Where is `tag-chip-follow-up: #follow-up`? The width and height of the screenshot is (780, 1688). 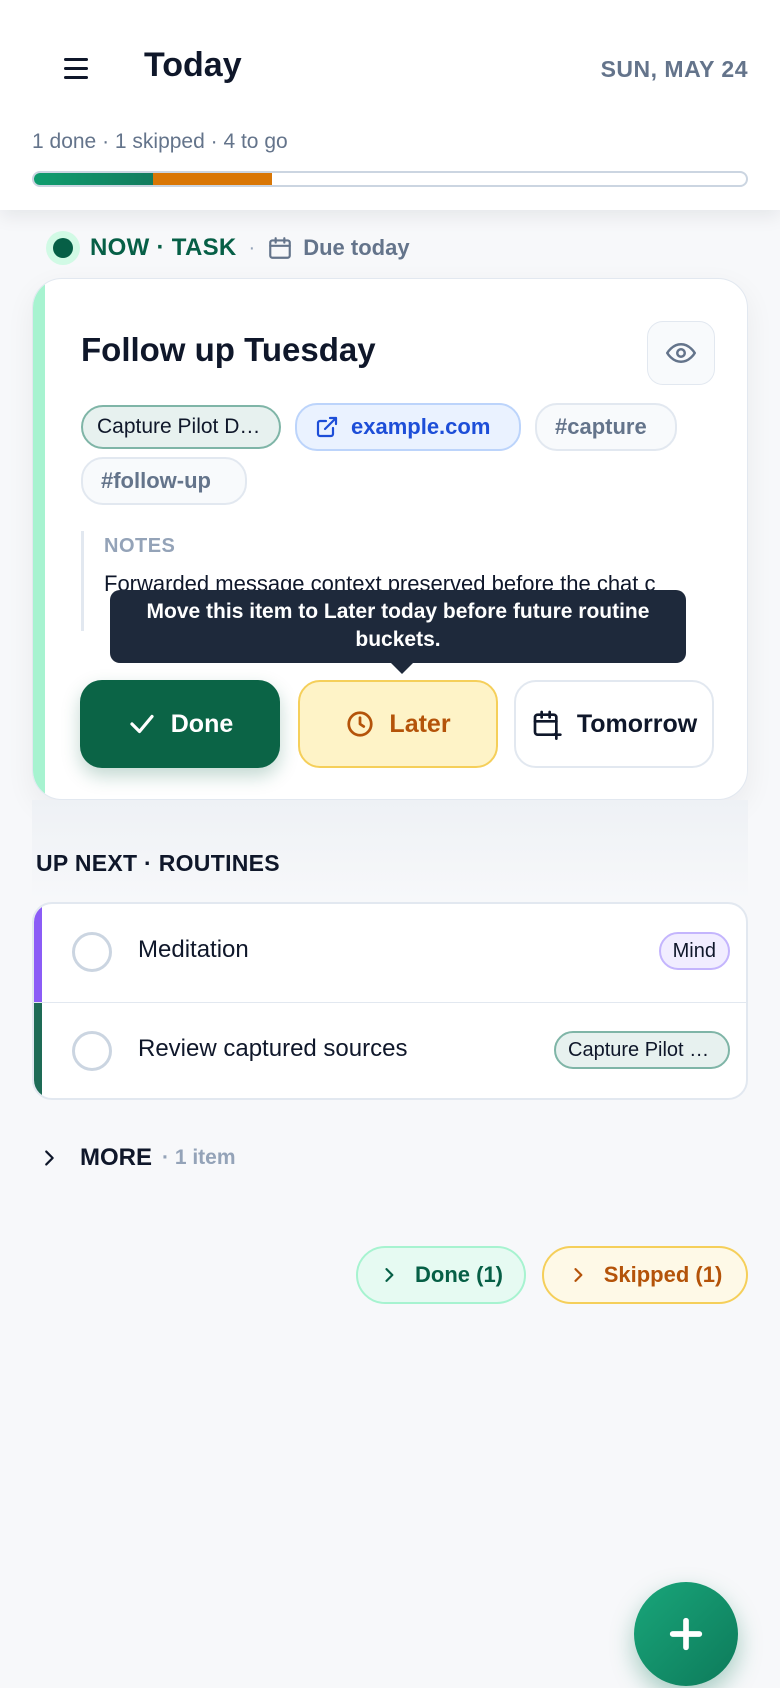
tag-chip-follow-up: #follow-up is located at coordinates (164, 481).